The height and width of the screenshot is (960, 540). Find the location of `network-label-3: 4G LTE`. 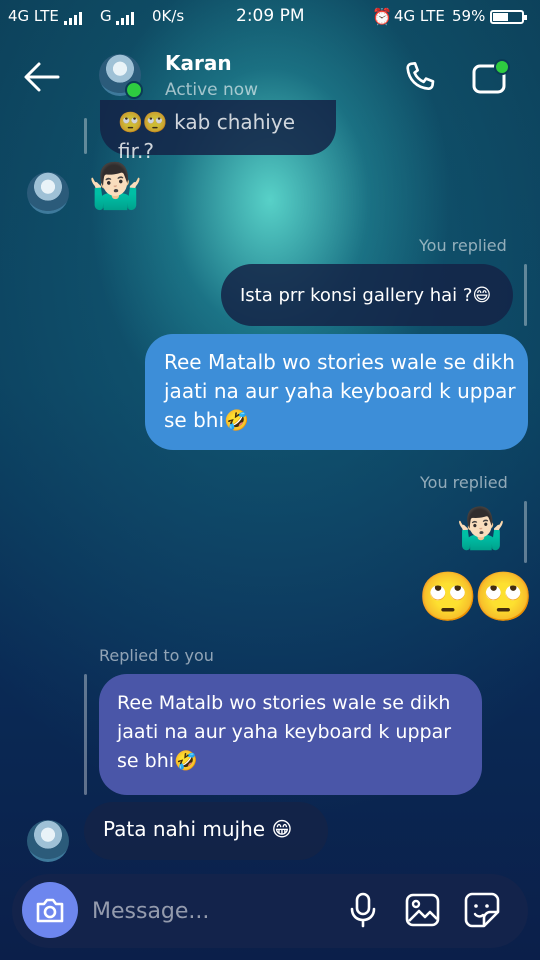

network-label-3: 4G LTE is located at coordinates (419, 16).